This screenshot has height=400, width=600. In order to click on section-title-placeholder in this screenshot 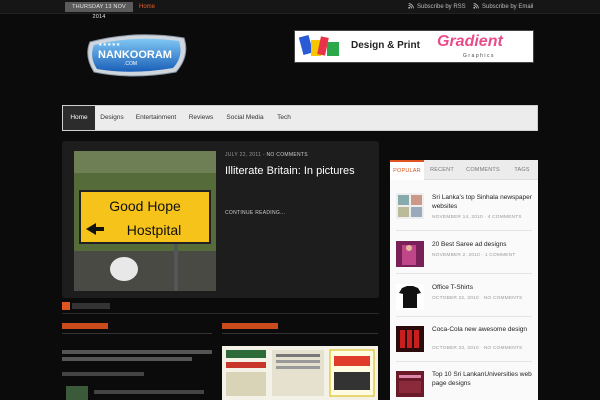, I will do `click(91, 306)`.